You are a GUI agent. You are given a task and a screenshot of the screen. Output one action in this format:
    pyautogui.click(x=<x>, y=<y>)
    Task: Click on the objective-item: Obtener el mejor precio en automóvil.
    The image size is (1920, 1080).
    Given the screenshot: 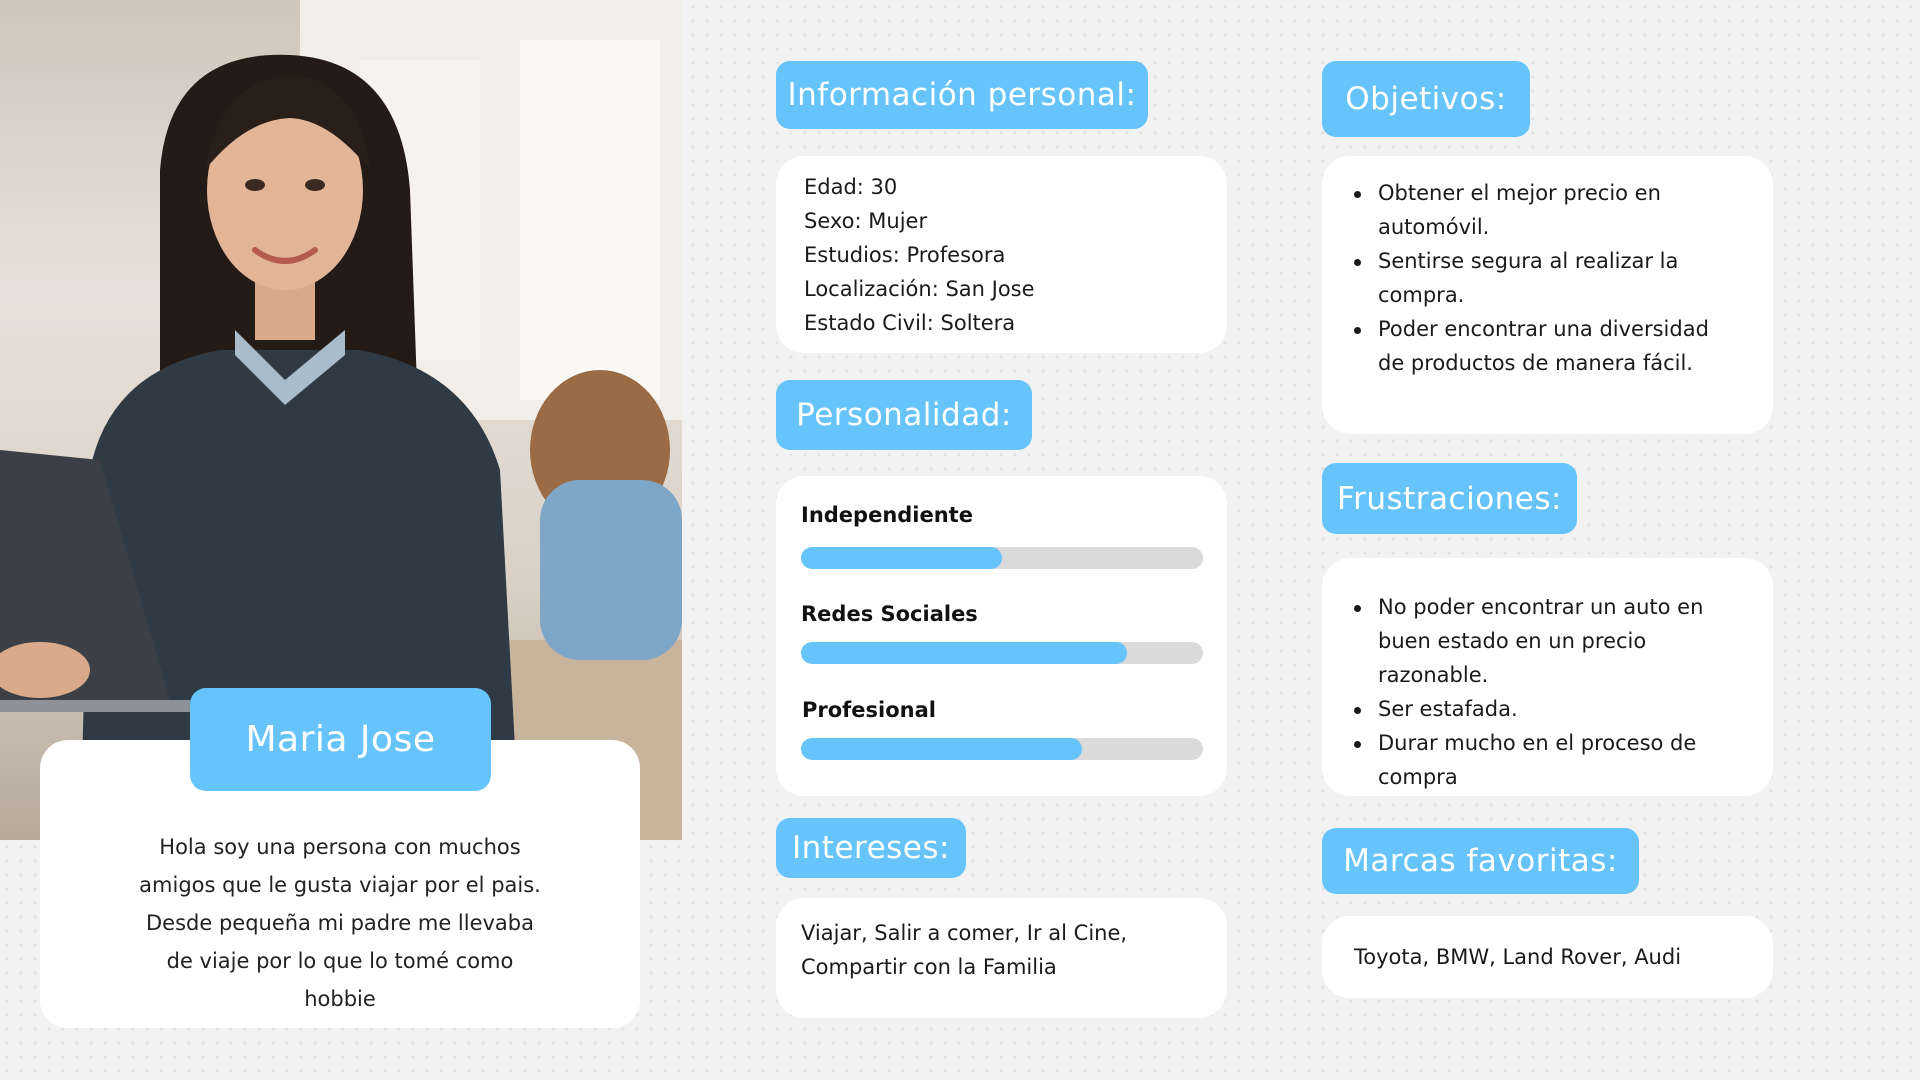 What is the action you would take?
    pyautogui.click(x=1540, y=210)
    